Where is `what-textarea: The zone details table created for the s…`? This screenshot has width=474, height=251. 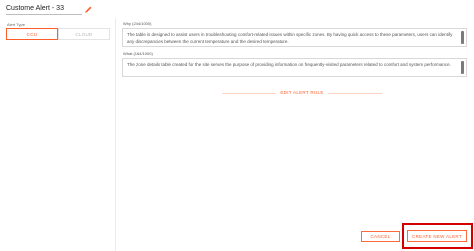
what-textarea: The zone details table created for the s… is located at coordinates (294, 67).